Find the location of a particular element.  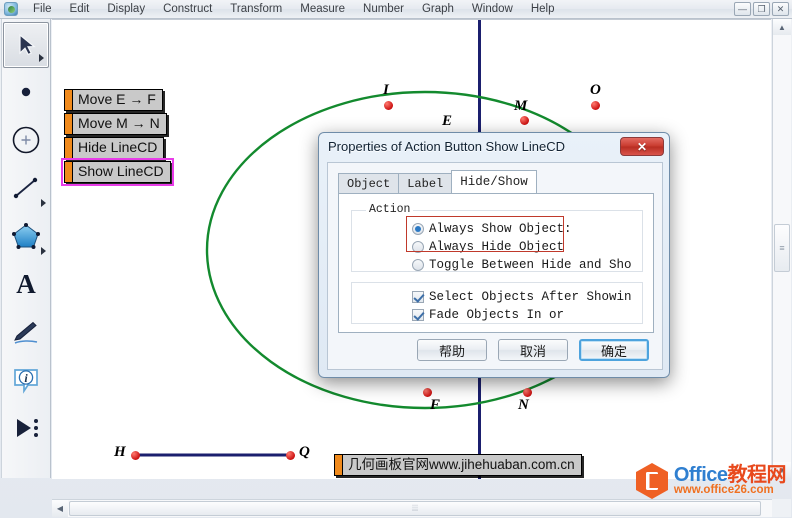

menu-item-file: File is located at coordinates (42, 9).